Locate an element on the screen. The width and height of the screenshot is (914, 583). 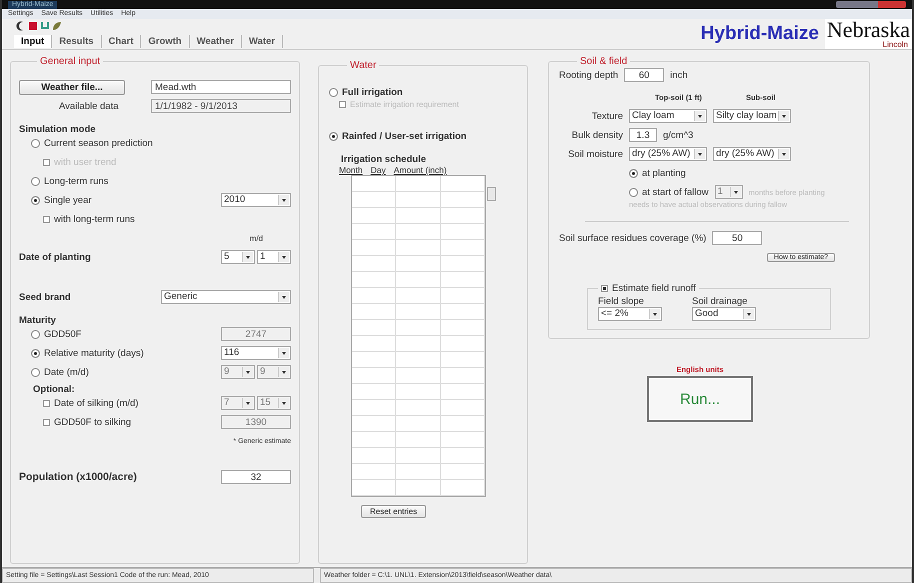
text-field: 2747 is located at coordinates (256, 334).